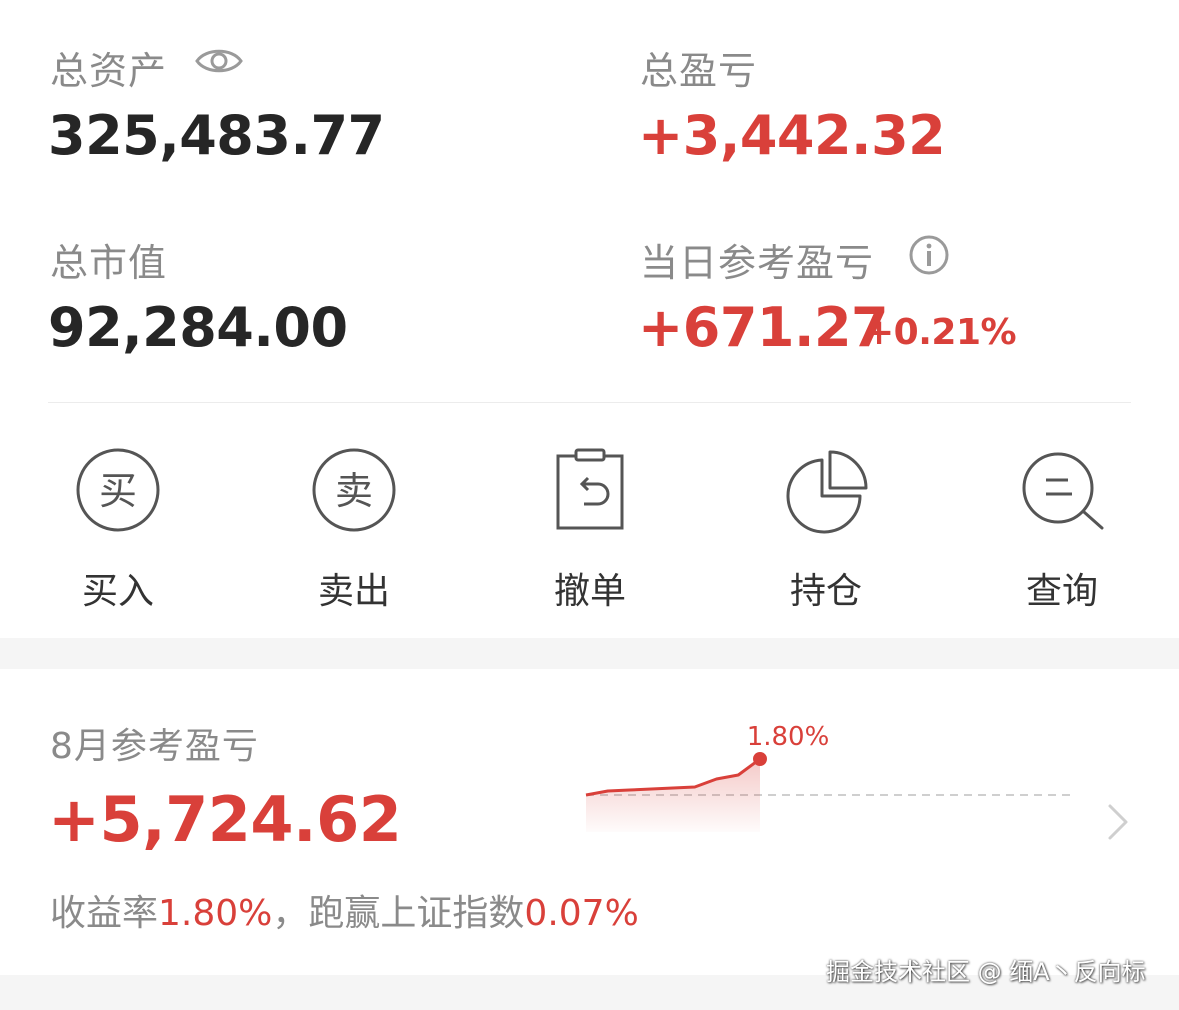 The height and width of the screenshot is (1010, 1179). I want to click on total-assets-value: 325,483.77, so click(216, 135).